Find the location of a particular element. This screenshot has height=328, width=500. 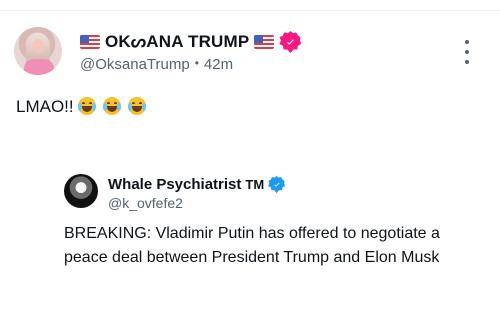

quoted-author-display-name: Whale Psychiatrist is located at coordinates (174, 184).